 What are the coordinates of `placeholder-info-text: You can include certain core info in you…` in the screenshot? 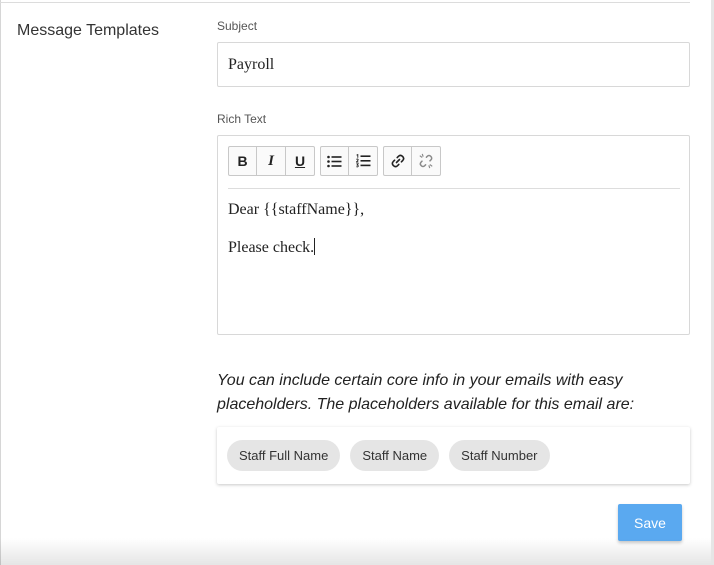 It's located at (426, 392).